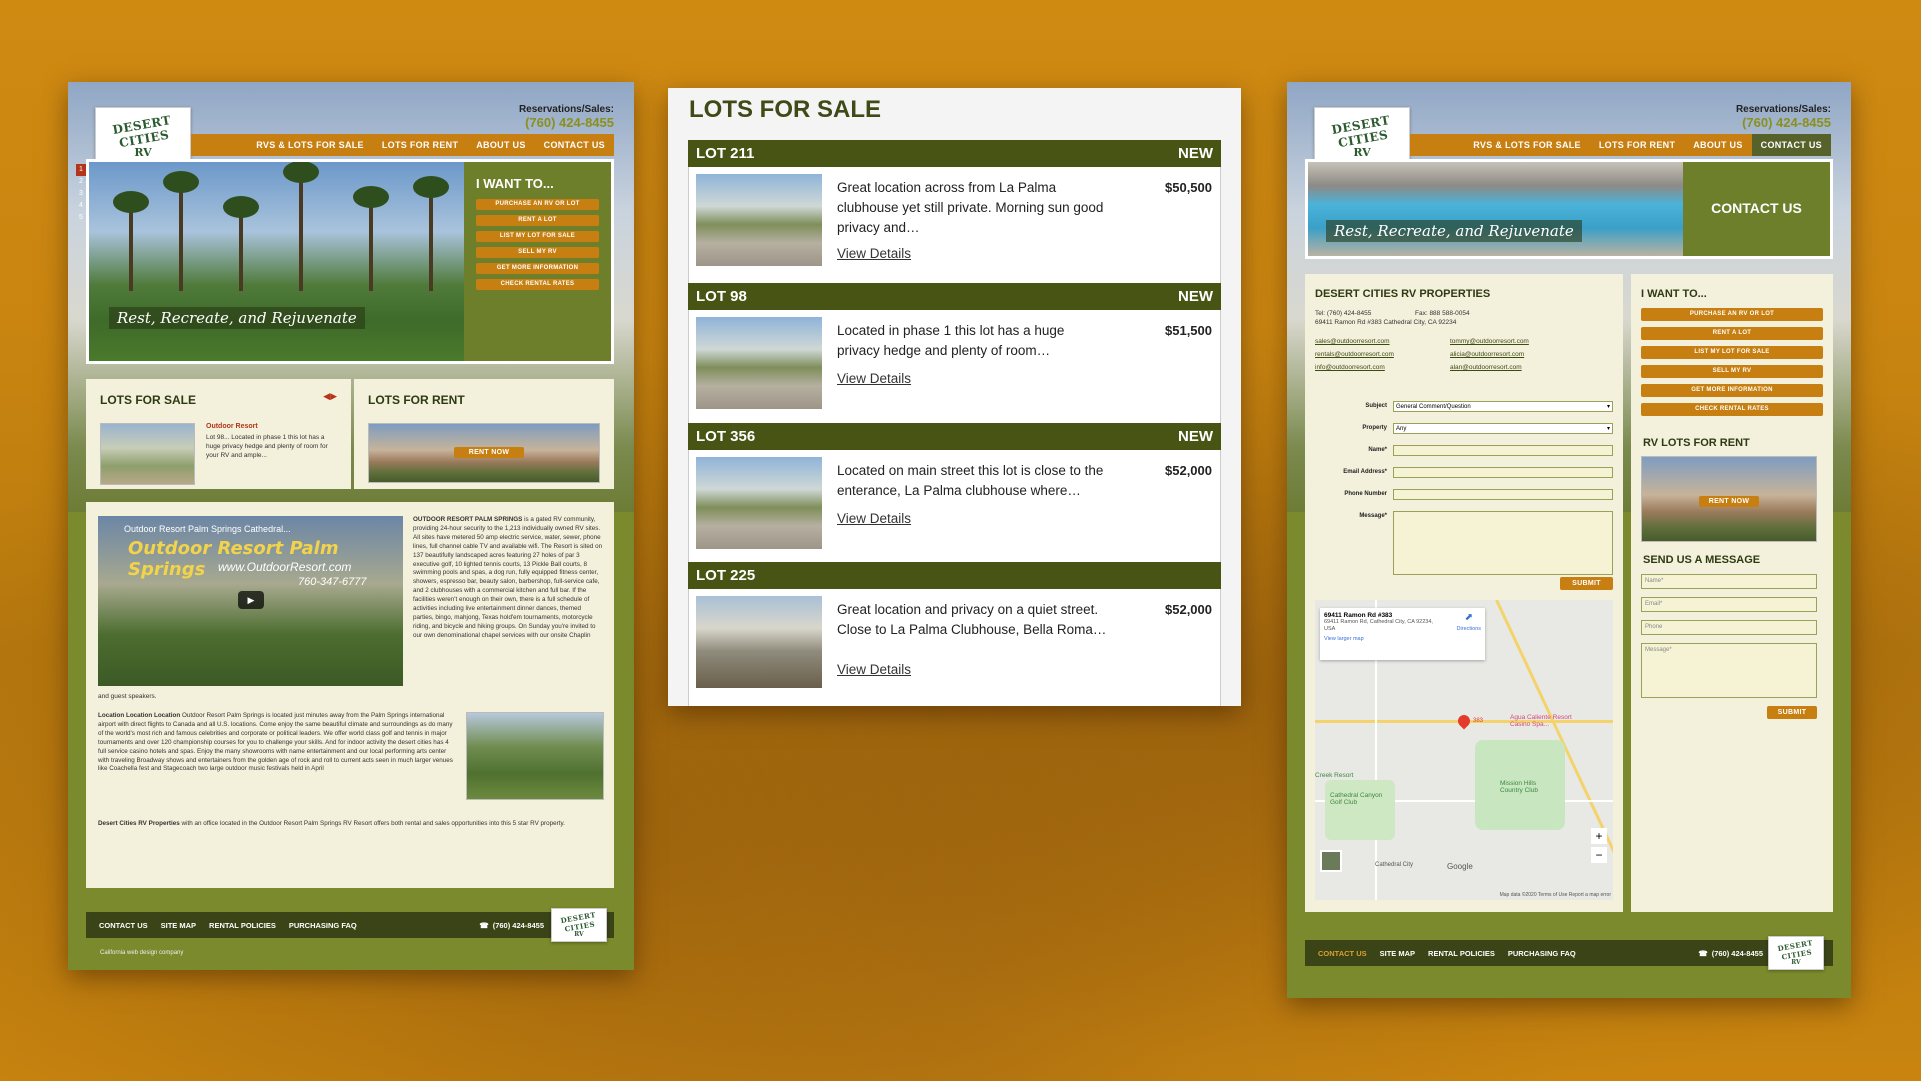 This screenshot has height=1081, width=1921. I want to click on lot-price: $52,000, so click(1188, 609).